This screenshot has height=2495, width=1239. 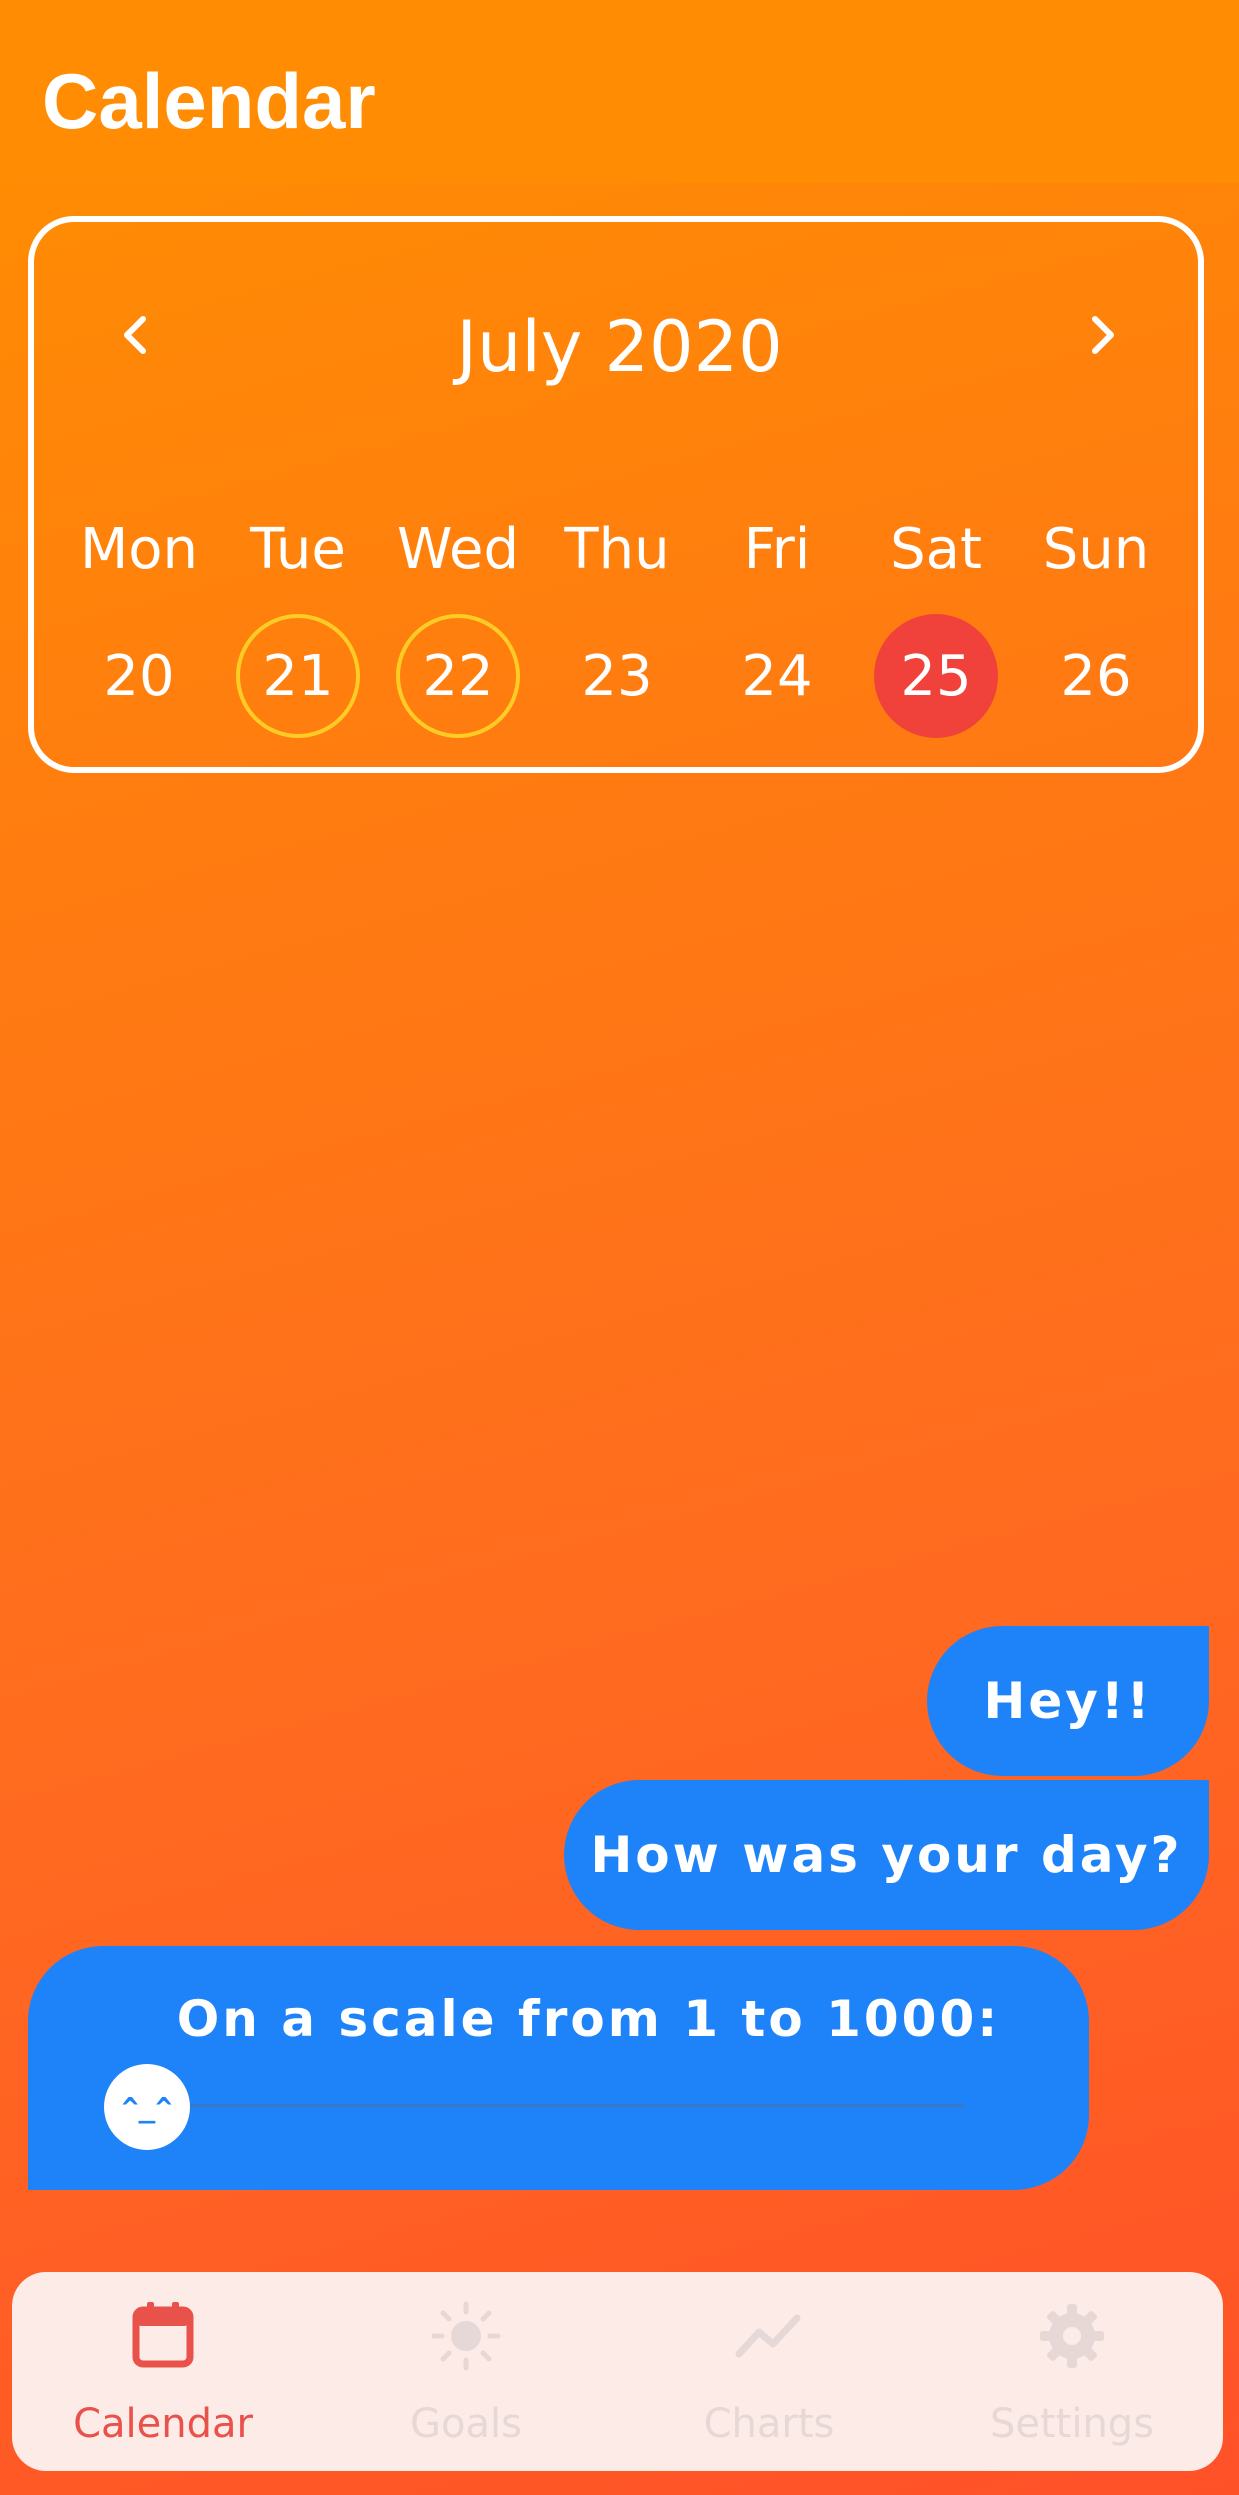 What do you see at coordinates (777, 676) in the screenshot?
I see `day-24: 24` at bounding box center [777, 676].